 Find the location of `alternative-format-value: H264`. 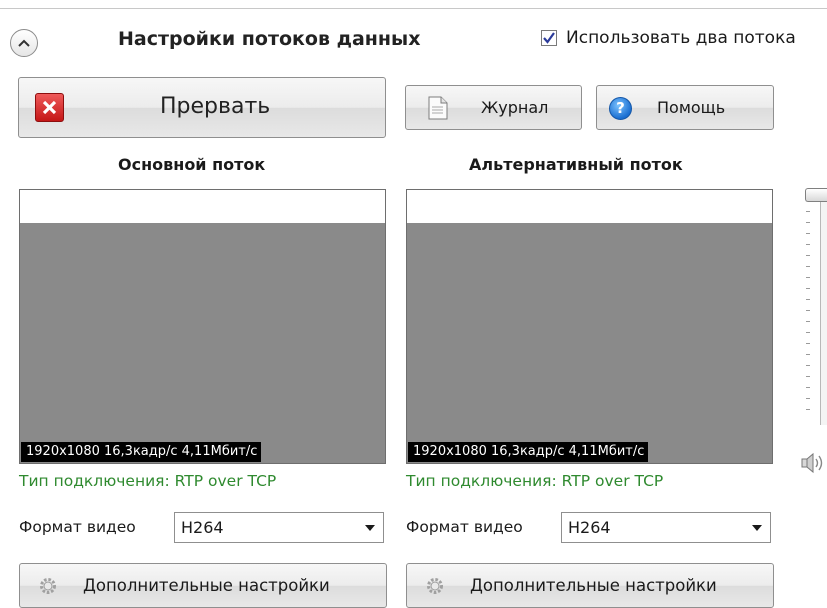

alternative-format-value: H264 is located at coordinates (589, 527).